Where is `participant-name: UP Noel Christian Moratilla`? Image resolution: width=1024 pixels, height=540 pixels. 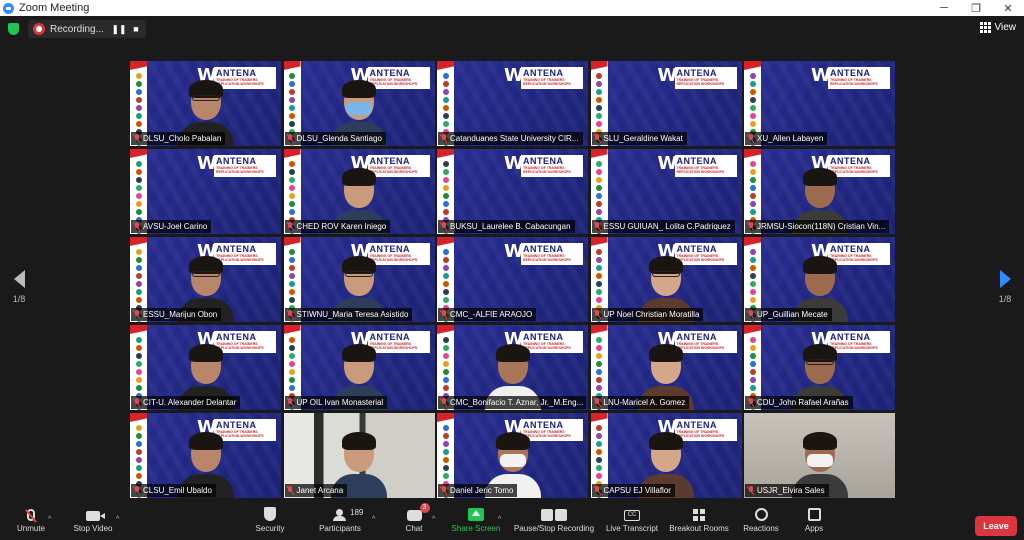 participant-name: UP Noel Christian Moratilla is located at coordinates (651, 314).